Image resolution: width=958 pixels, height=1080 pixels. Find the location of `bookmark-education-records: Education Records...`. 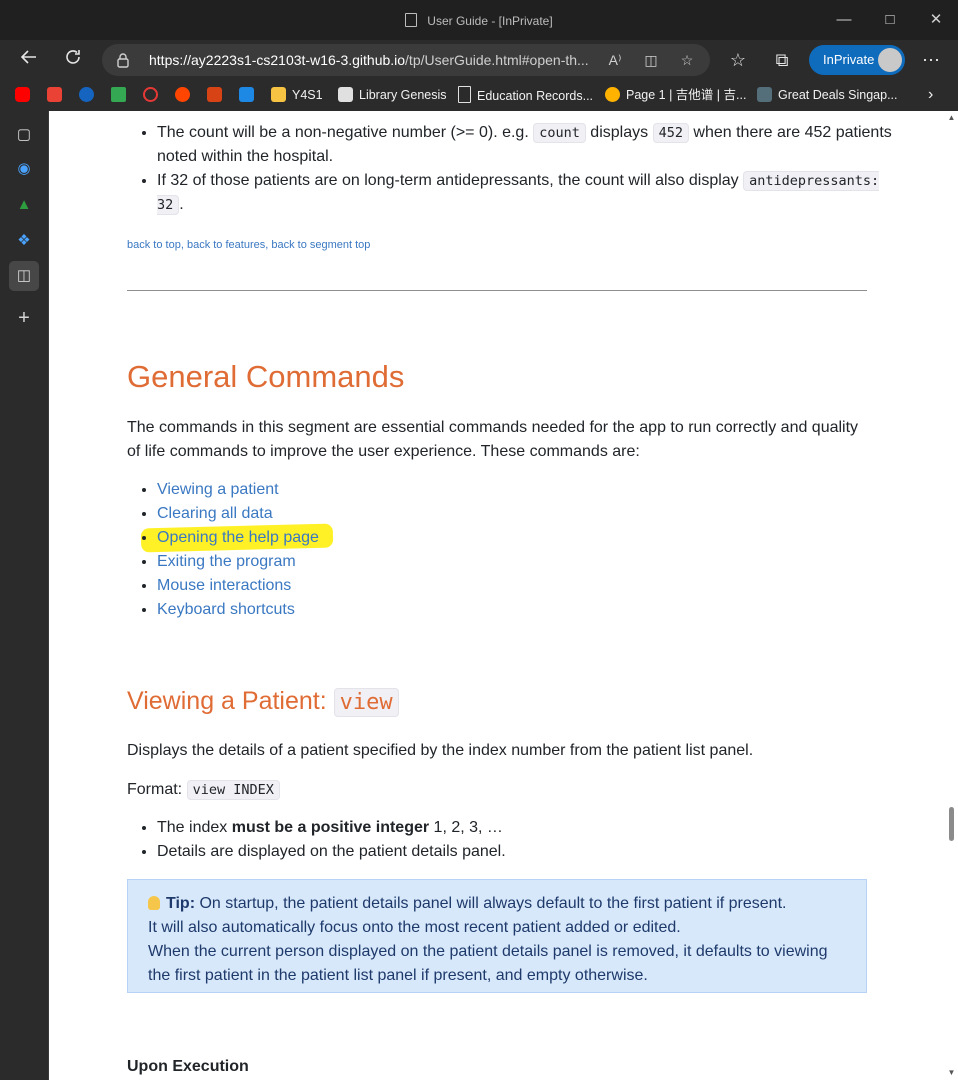

bookmark-education-records: Education Records... is located at coordinates (525, 95).